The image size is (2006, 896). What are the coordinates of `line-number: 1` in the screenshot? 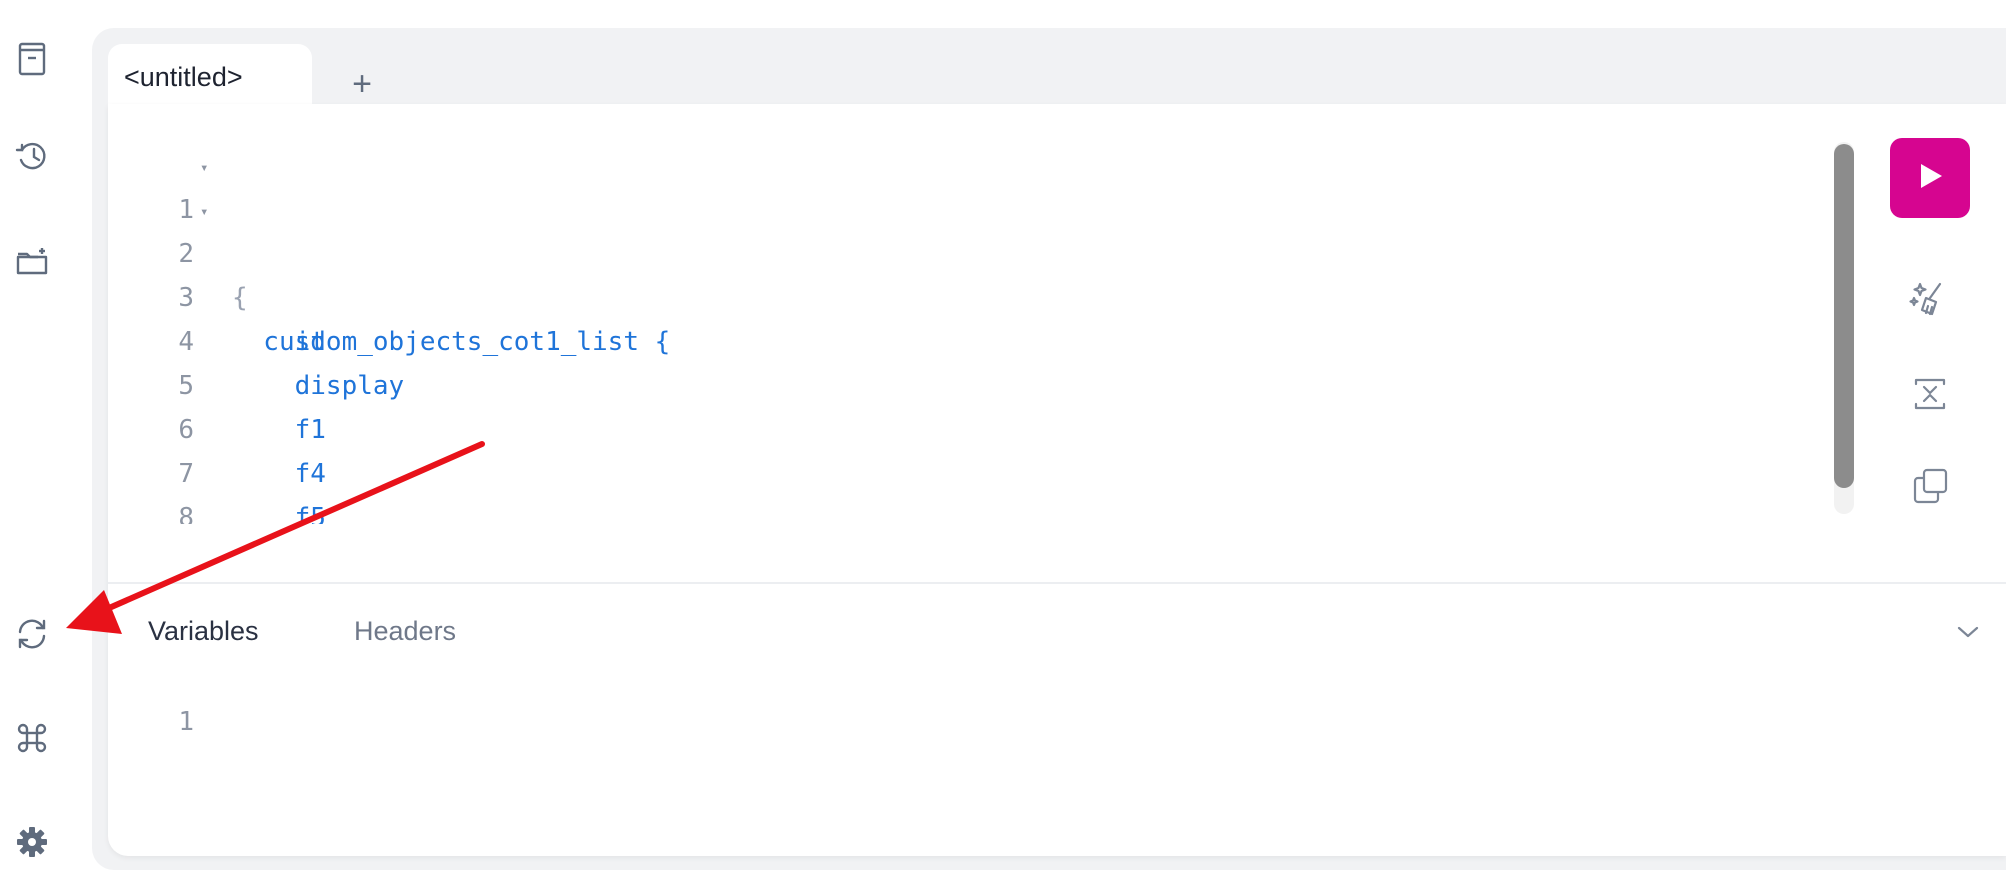 It's located at (186, 722).